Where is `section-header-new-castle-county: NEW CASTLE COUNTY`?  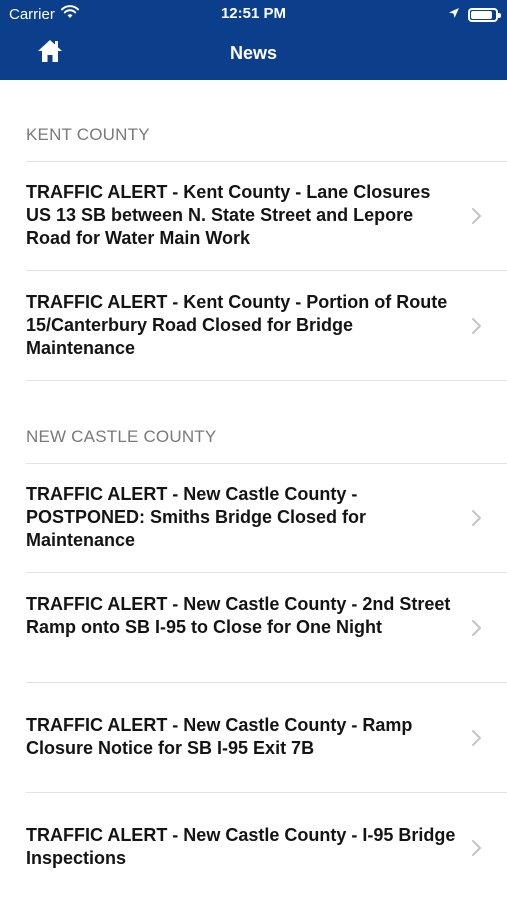 section-header-new-castle-county: NEW CASTLE COUNTY is located at coordinates (121, 436).